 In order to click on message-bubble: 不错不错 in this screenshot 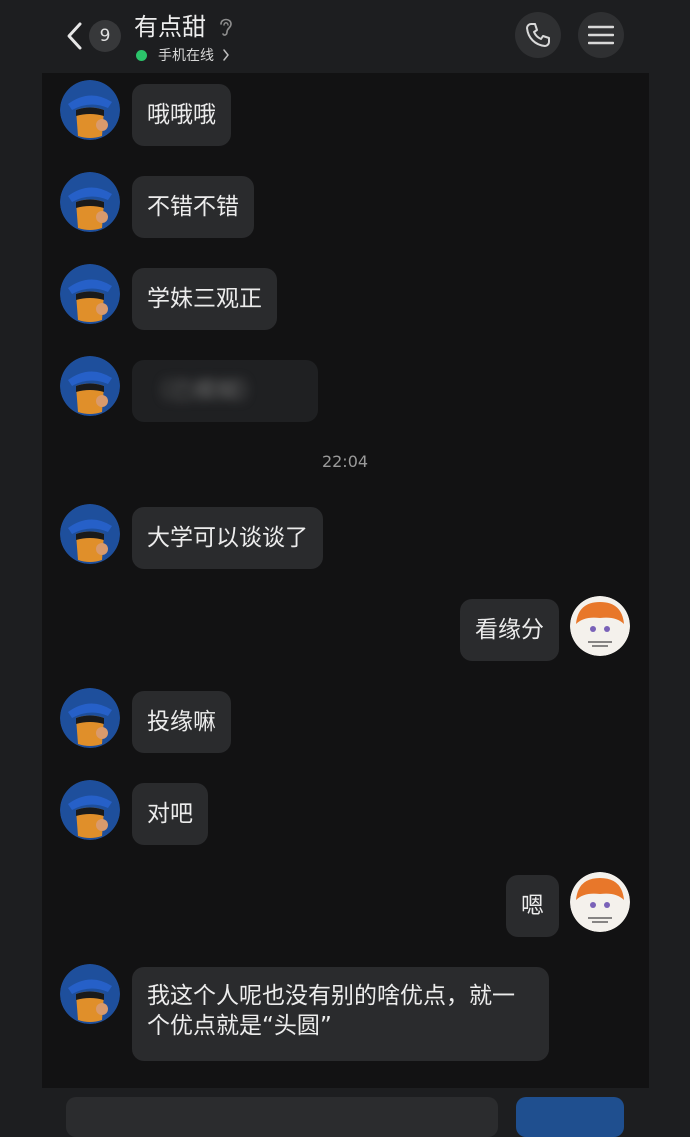, I will do `click(193, 207)`.